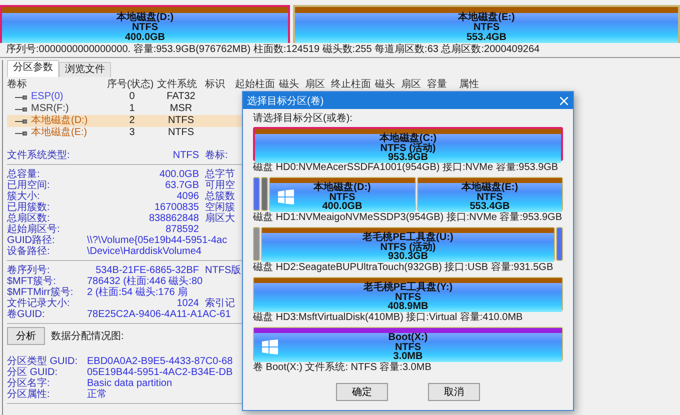  What do you see at coordinates (181, 185) in the screenshot?
I see `field-value: 63.7GB` at bounding box center [181, 185].